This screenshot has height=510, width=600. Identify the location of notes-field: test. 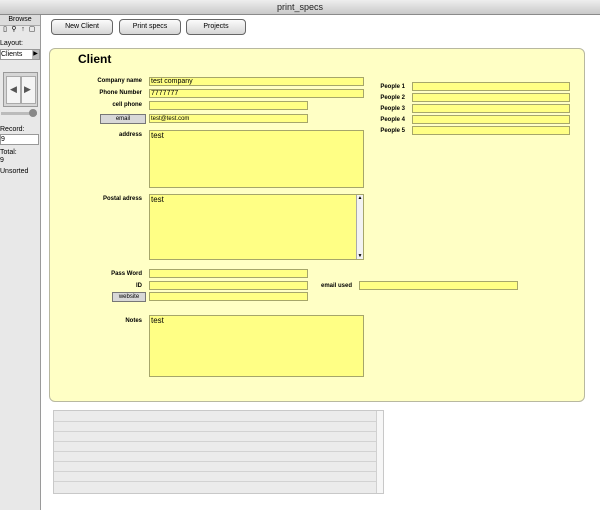
(256, 346).